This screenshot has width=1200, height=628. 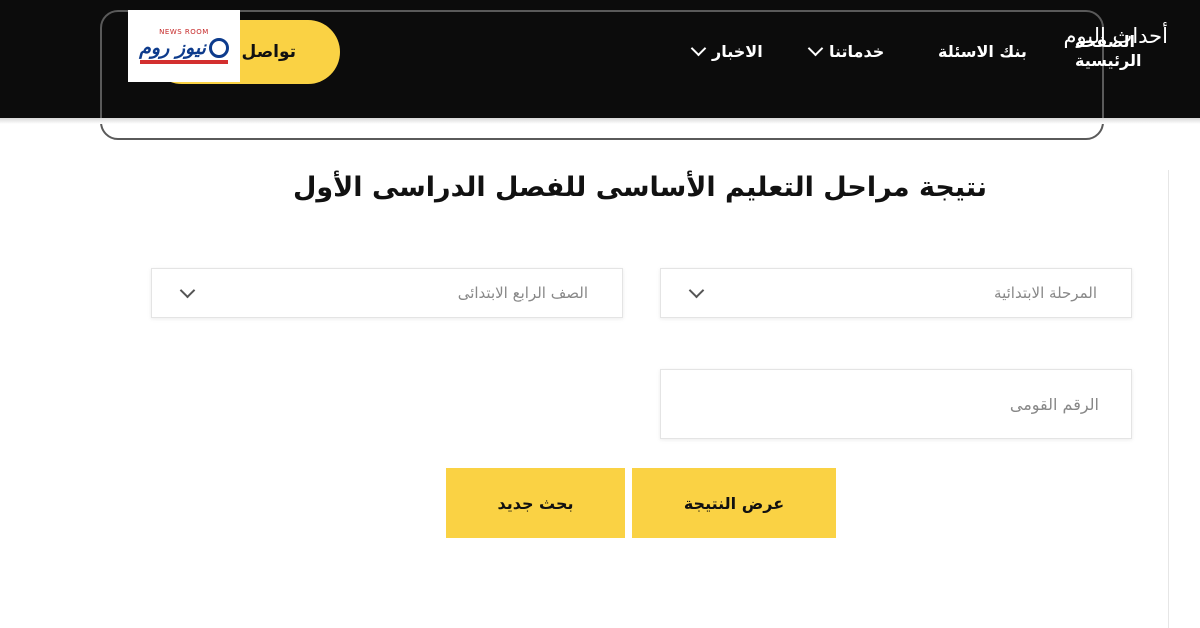 I want to click on microphone-icon, so click(x=218, y=48).